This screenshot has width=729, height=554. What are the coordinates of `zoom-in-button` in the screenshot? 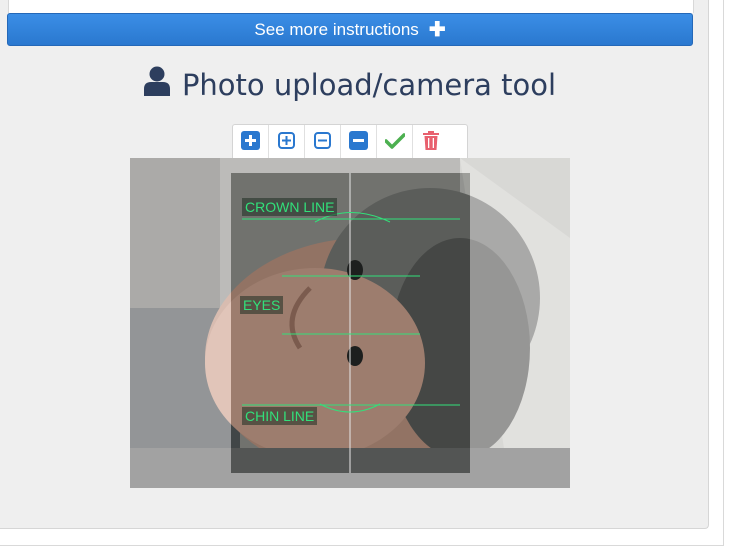 It's located at (251, 142).